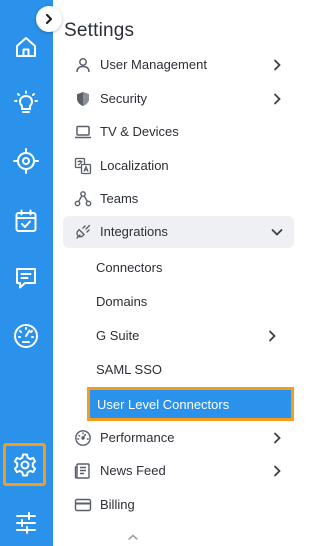 The width and height of the screenshot is (320, 546). What do you see at coordinates (99, 30) in the screenshot?
I see `page-title: Settings` at bounding box center [99, 30].